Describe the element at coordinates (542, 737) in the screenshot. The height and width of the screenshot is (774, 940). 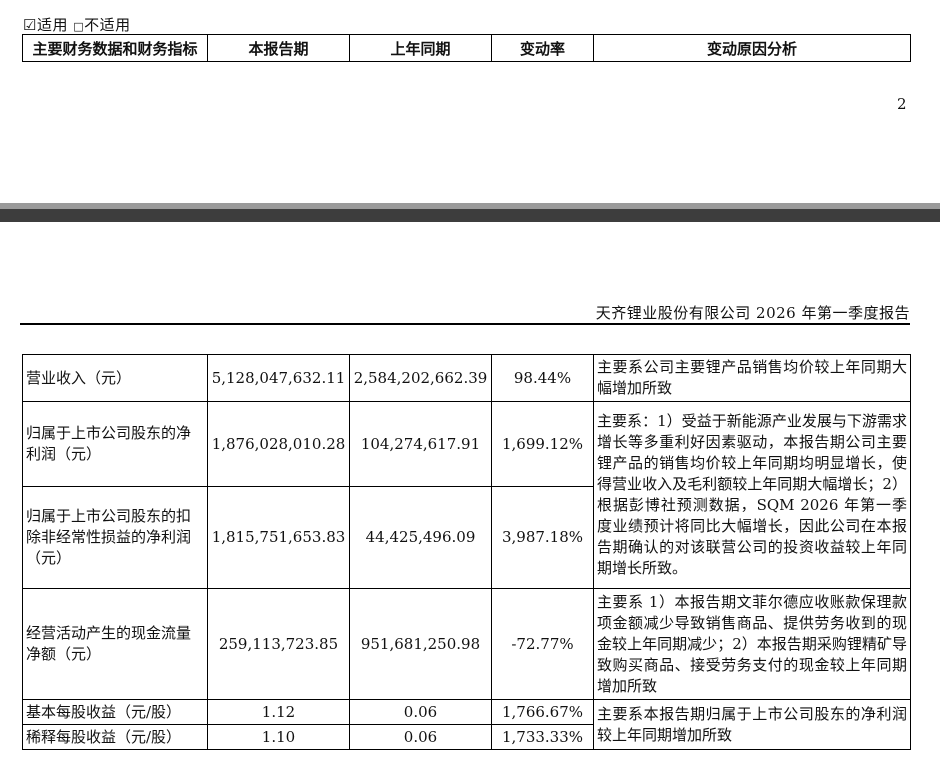
I see `change-rate: 1,733.33%` at that location.